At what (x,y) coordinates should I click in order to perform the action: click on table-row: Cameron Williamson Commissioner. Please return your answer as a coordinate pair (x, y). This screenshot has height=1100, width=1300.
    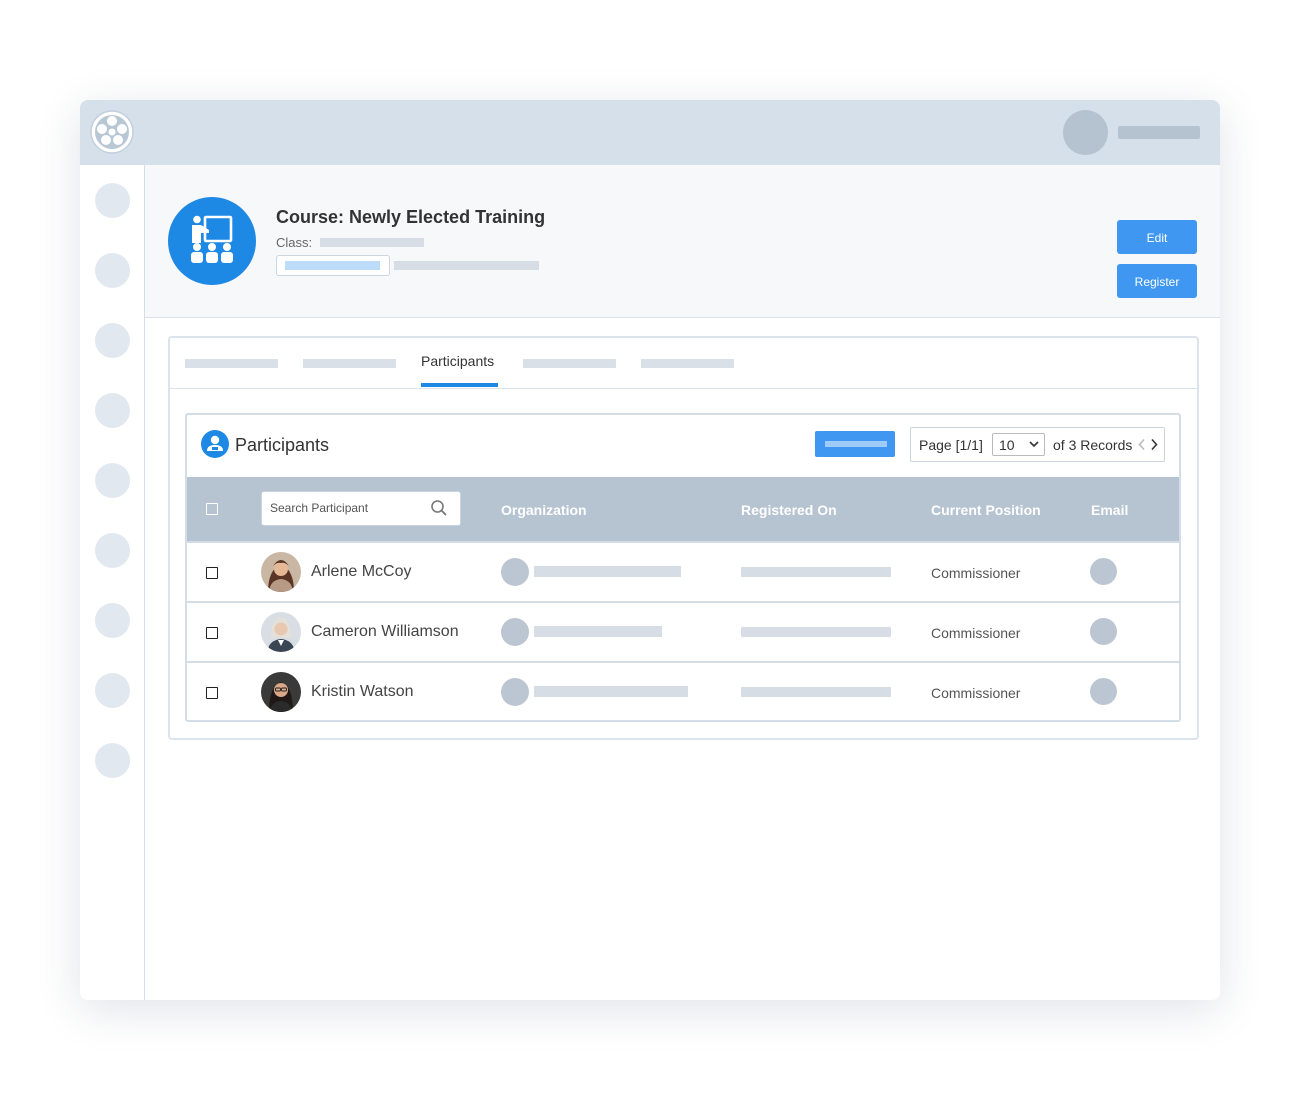
    Looking at the image, I should click on (683, 632).